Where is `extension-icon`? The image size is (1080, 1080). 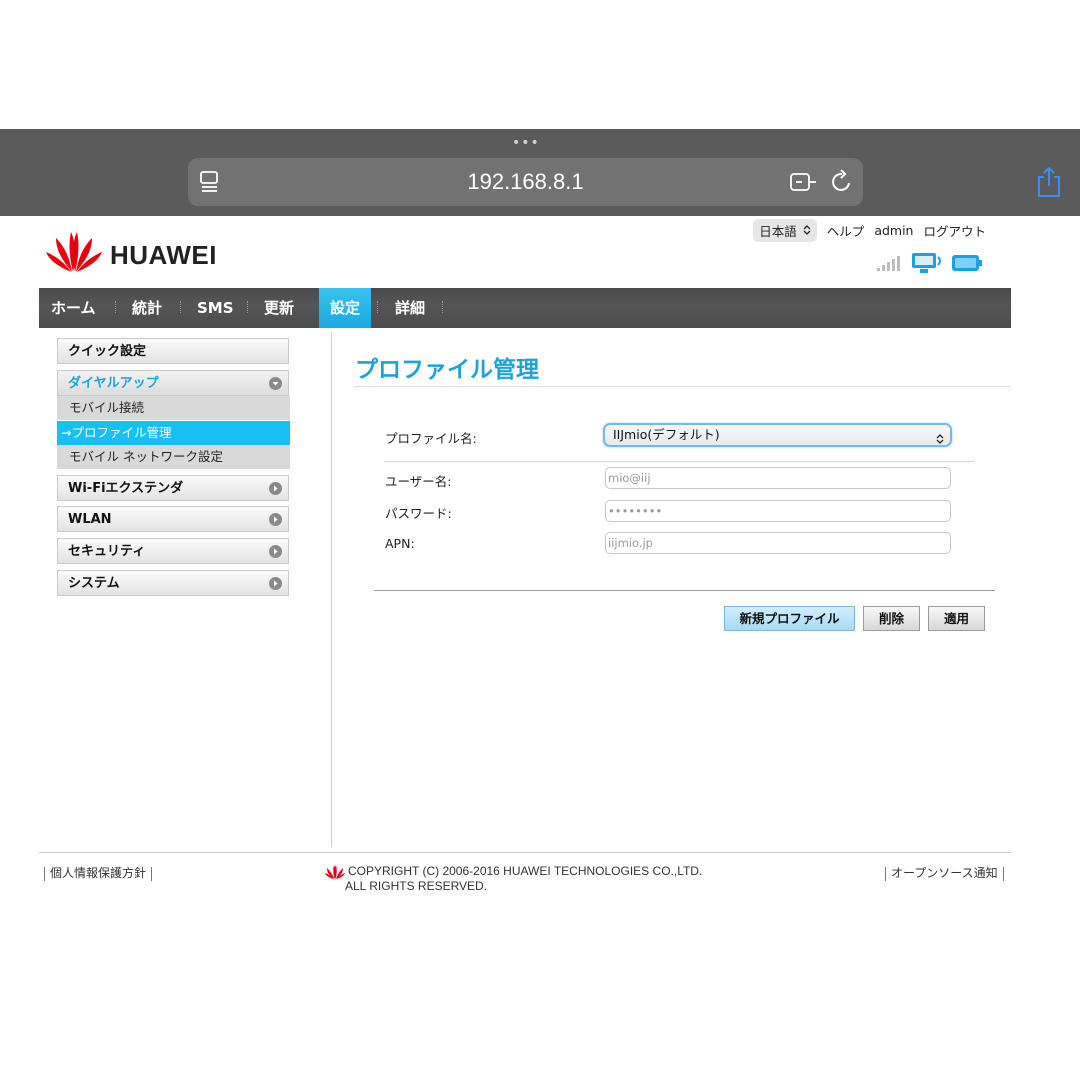 extension-icon is located at coordinates (804, 184).